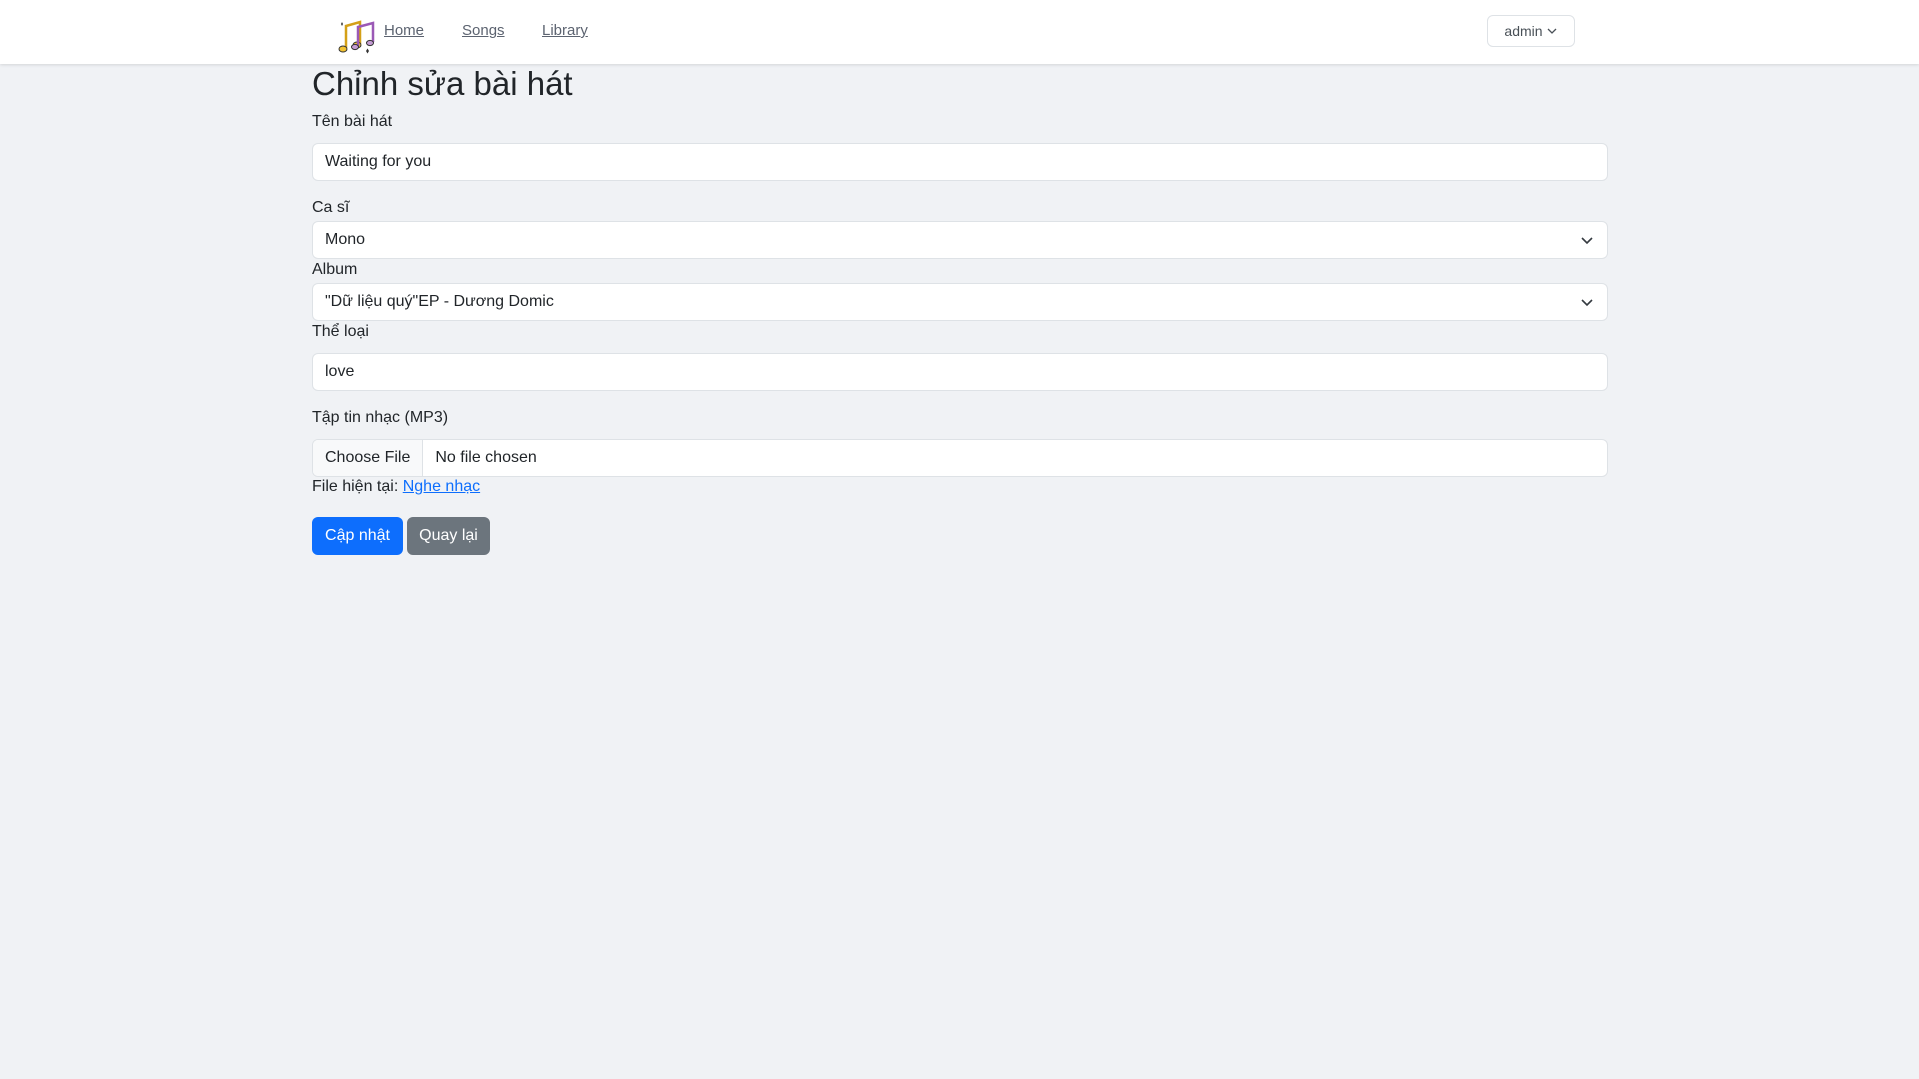  Describe the element at coordinates (357, 536) in the screenshot. I see `update-button: Cập nhật` at that location.